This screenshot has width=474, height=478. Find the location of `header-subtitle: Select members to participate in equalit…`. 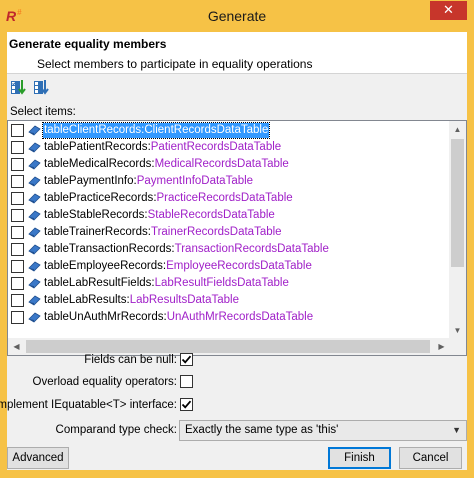

header-subtitle: Select members to participate in equalit… is located at coordinates (175, 64).